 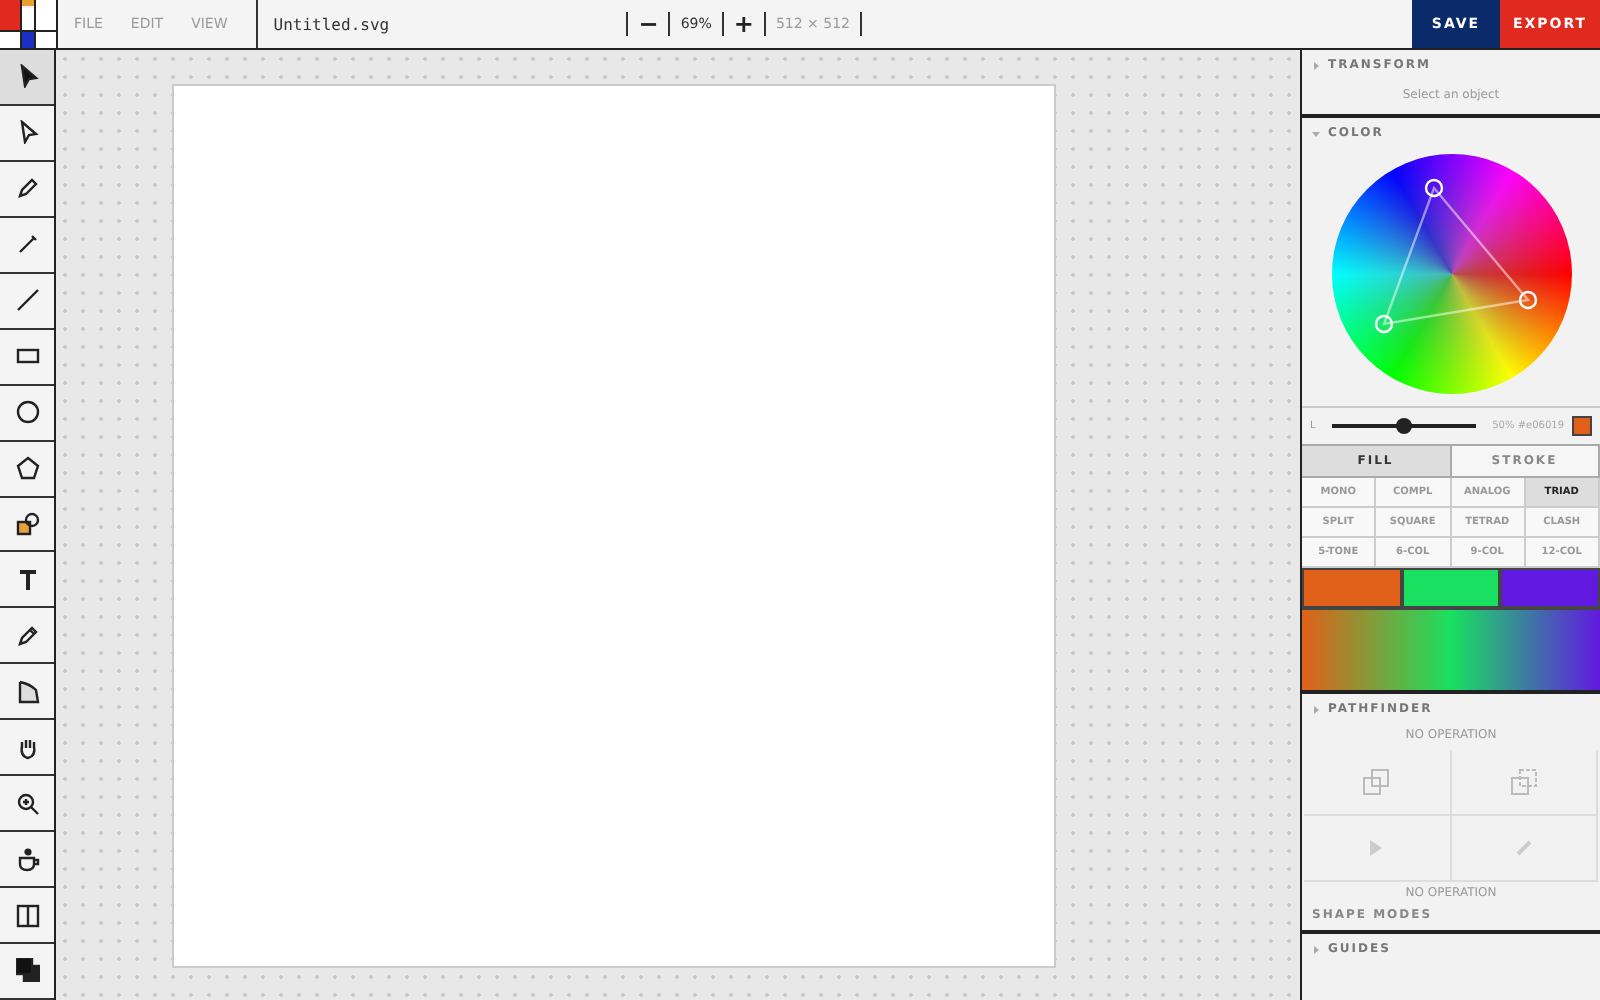 I want to click on rect-tool-icon, so click(x=27, y=356).